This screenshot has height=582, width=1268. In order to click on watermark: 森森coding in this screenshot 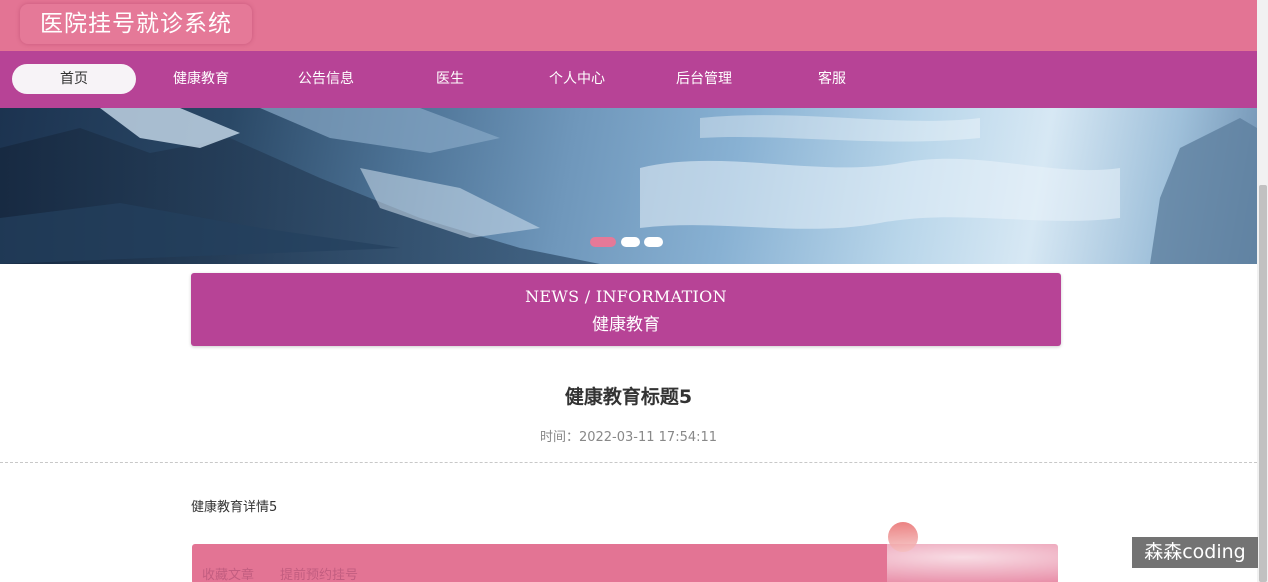, I will do `click(1195, 552)`.